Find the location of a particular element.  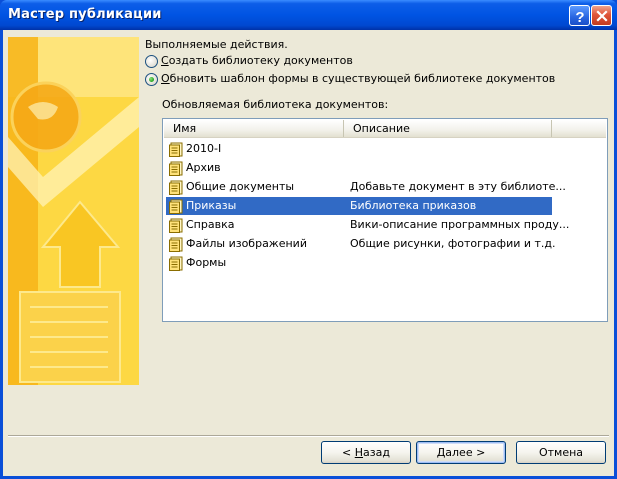

window-title: Мастер публикации is located at coordinates (85, 14).